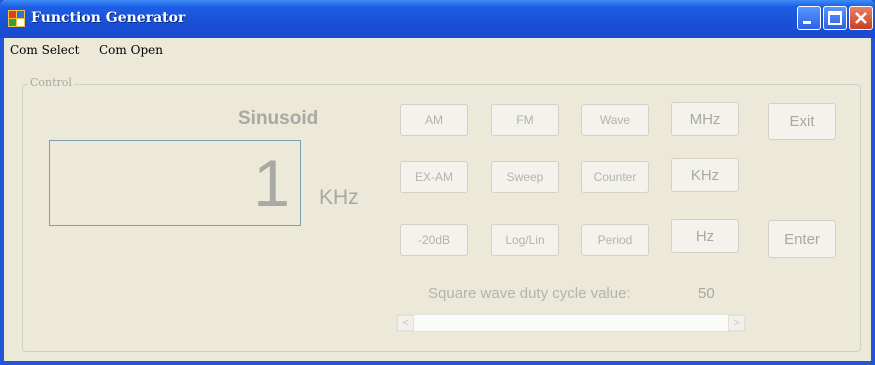 The image size is (875, 365). I want to click on waveform-label: Sinusoid, so click(278, 118).